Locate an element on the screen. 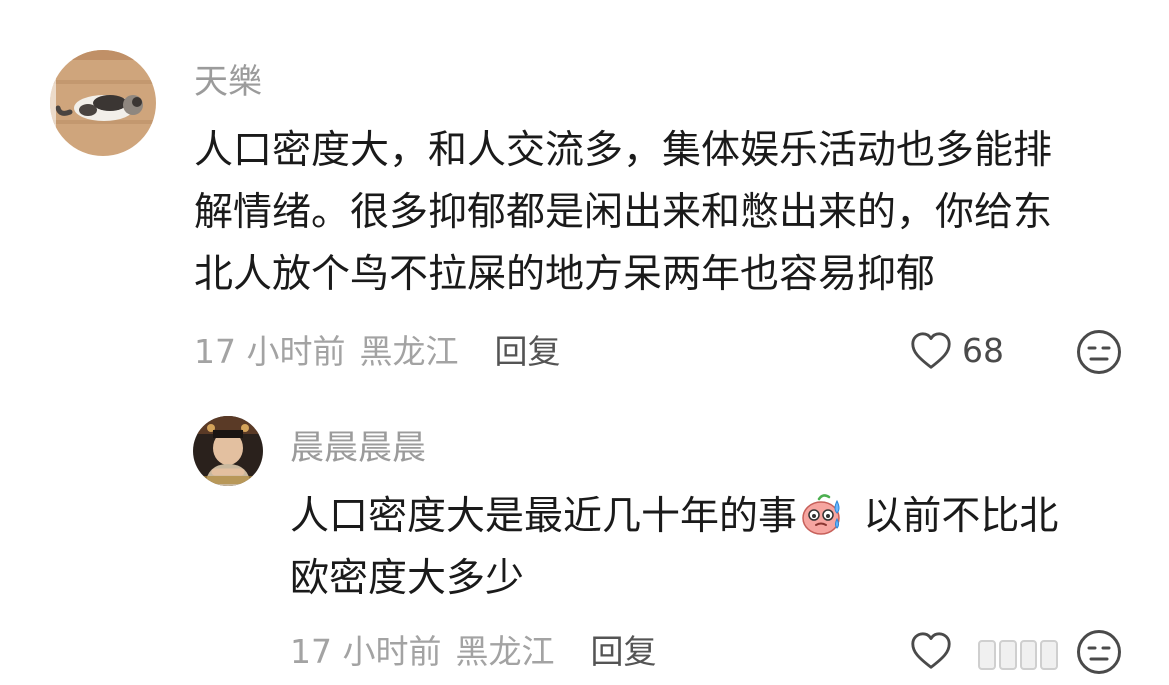  comment-text: 人口密度大是最近几十年的事 以前不比北 欧密度大多少 is located at coordinates (700, 548).